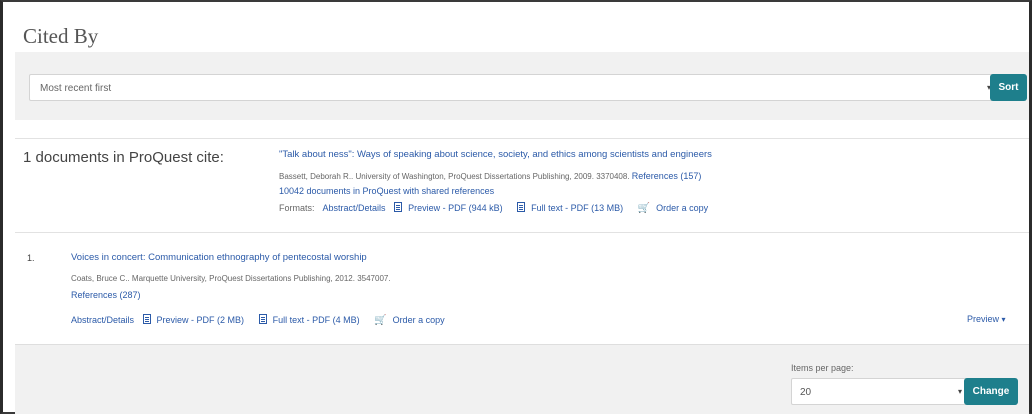  Describe the element at coordinates (986, 319) in the screenshot. I see `preview-toggle: Preview ▾` at that location.